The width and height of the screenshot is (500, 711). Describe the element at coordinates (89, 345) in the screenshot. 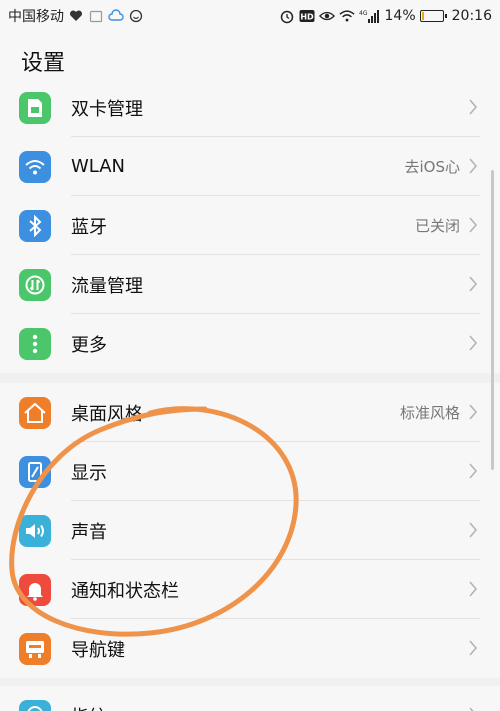

I see `settings-item-label: 更多` at that location.